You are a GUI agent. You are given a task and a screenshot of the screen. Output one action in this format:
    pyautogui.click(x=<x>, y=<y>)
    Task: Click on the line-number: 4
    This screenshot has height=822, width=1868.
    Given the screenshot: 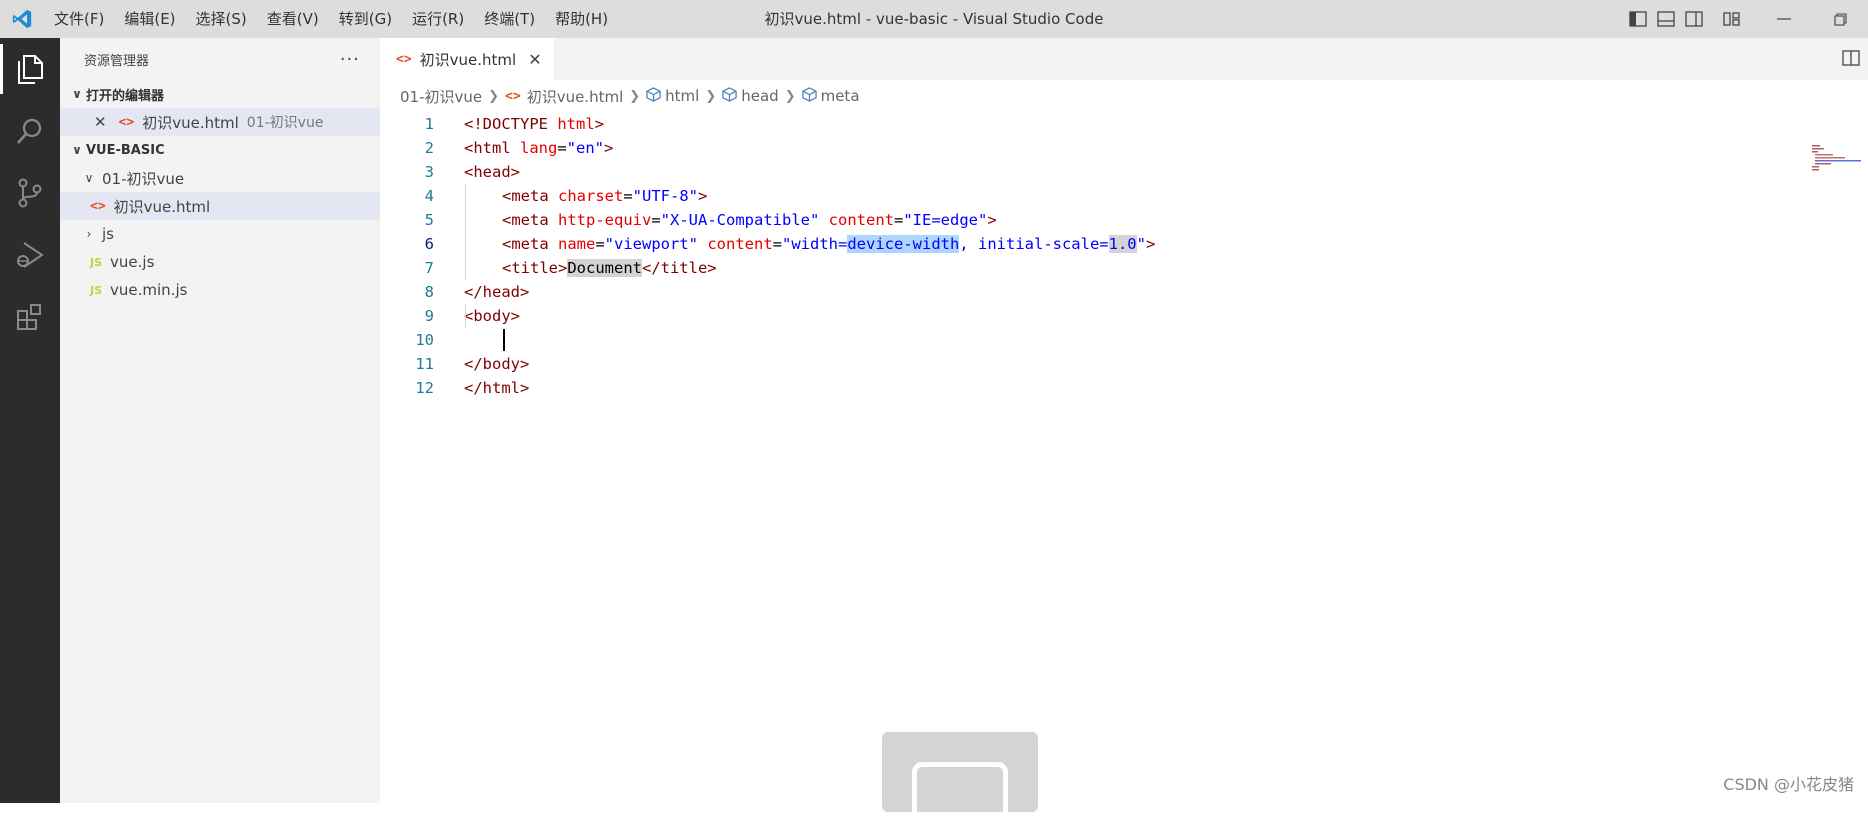 What is the action you would take?
    pyautogui.click(x=407, y=196)
    